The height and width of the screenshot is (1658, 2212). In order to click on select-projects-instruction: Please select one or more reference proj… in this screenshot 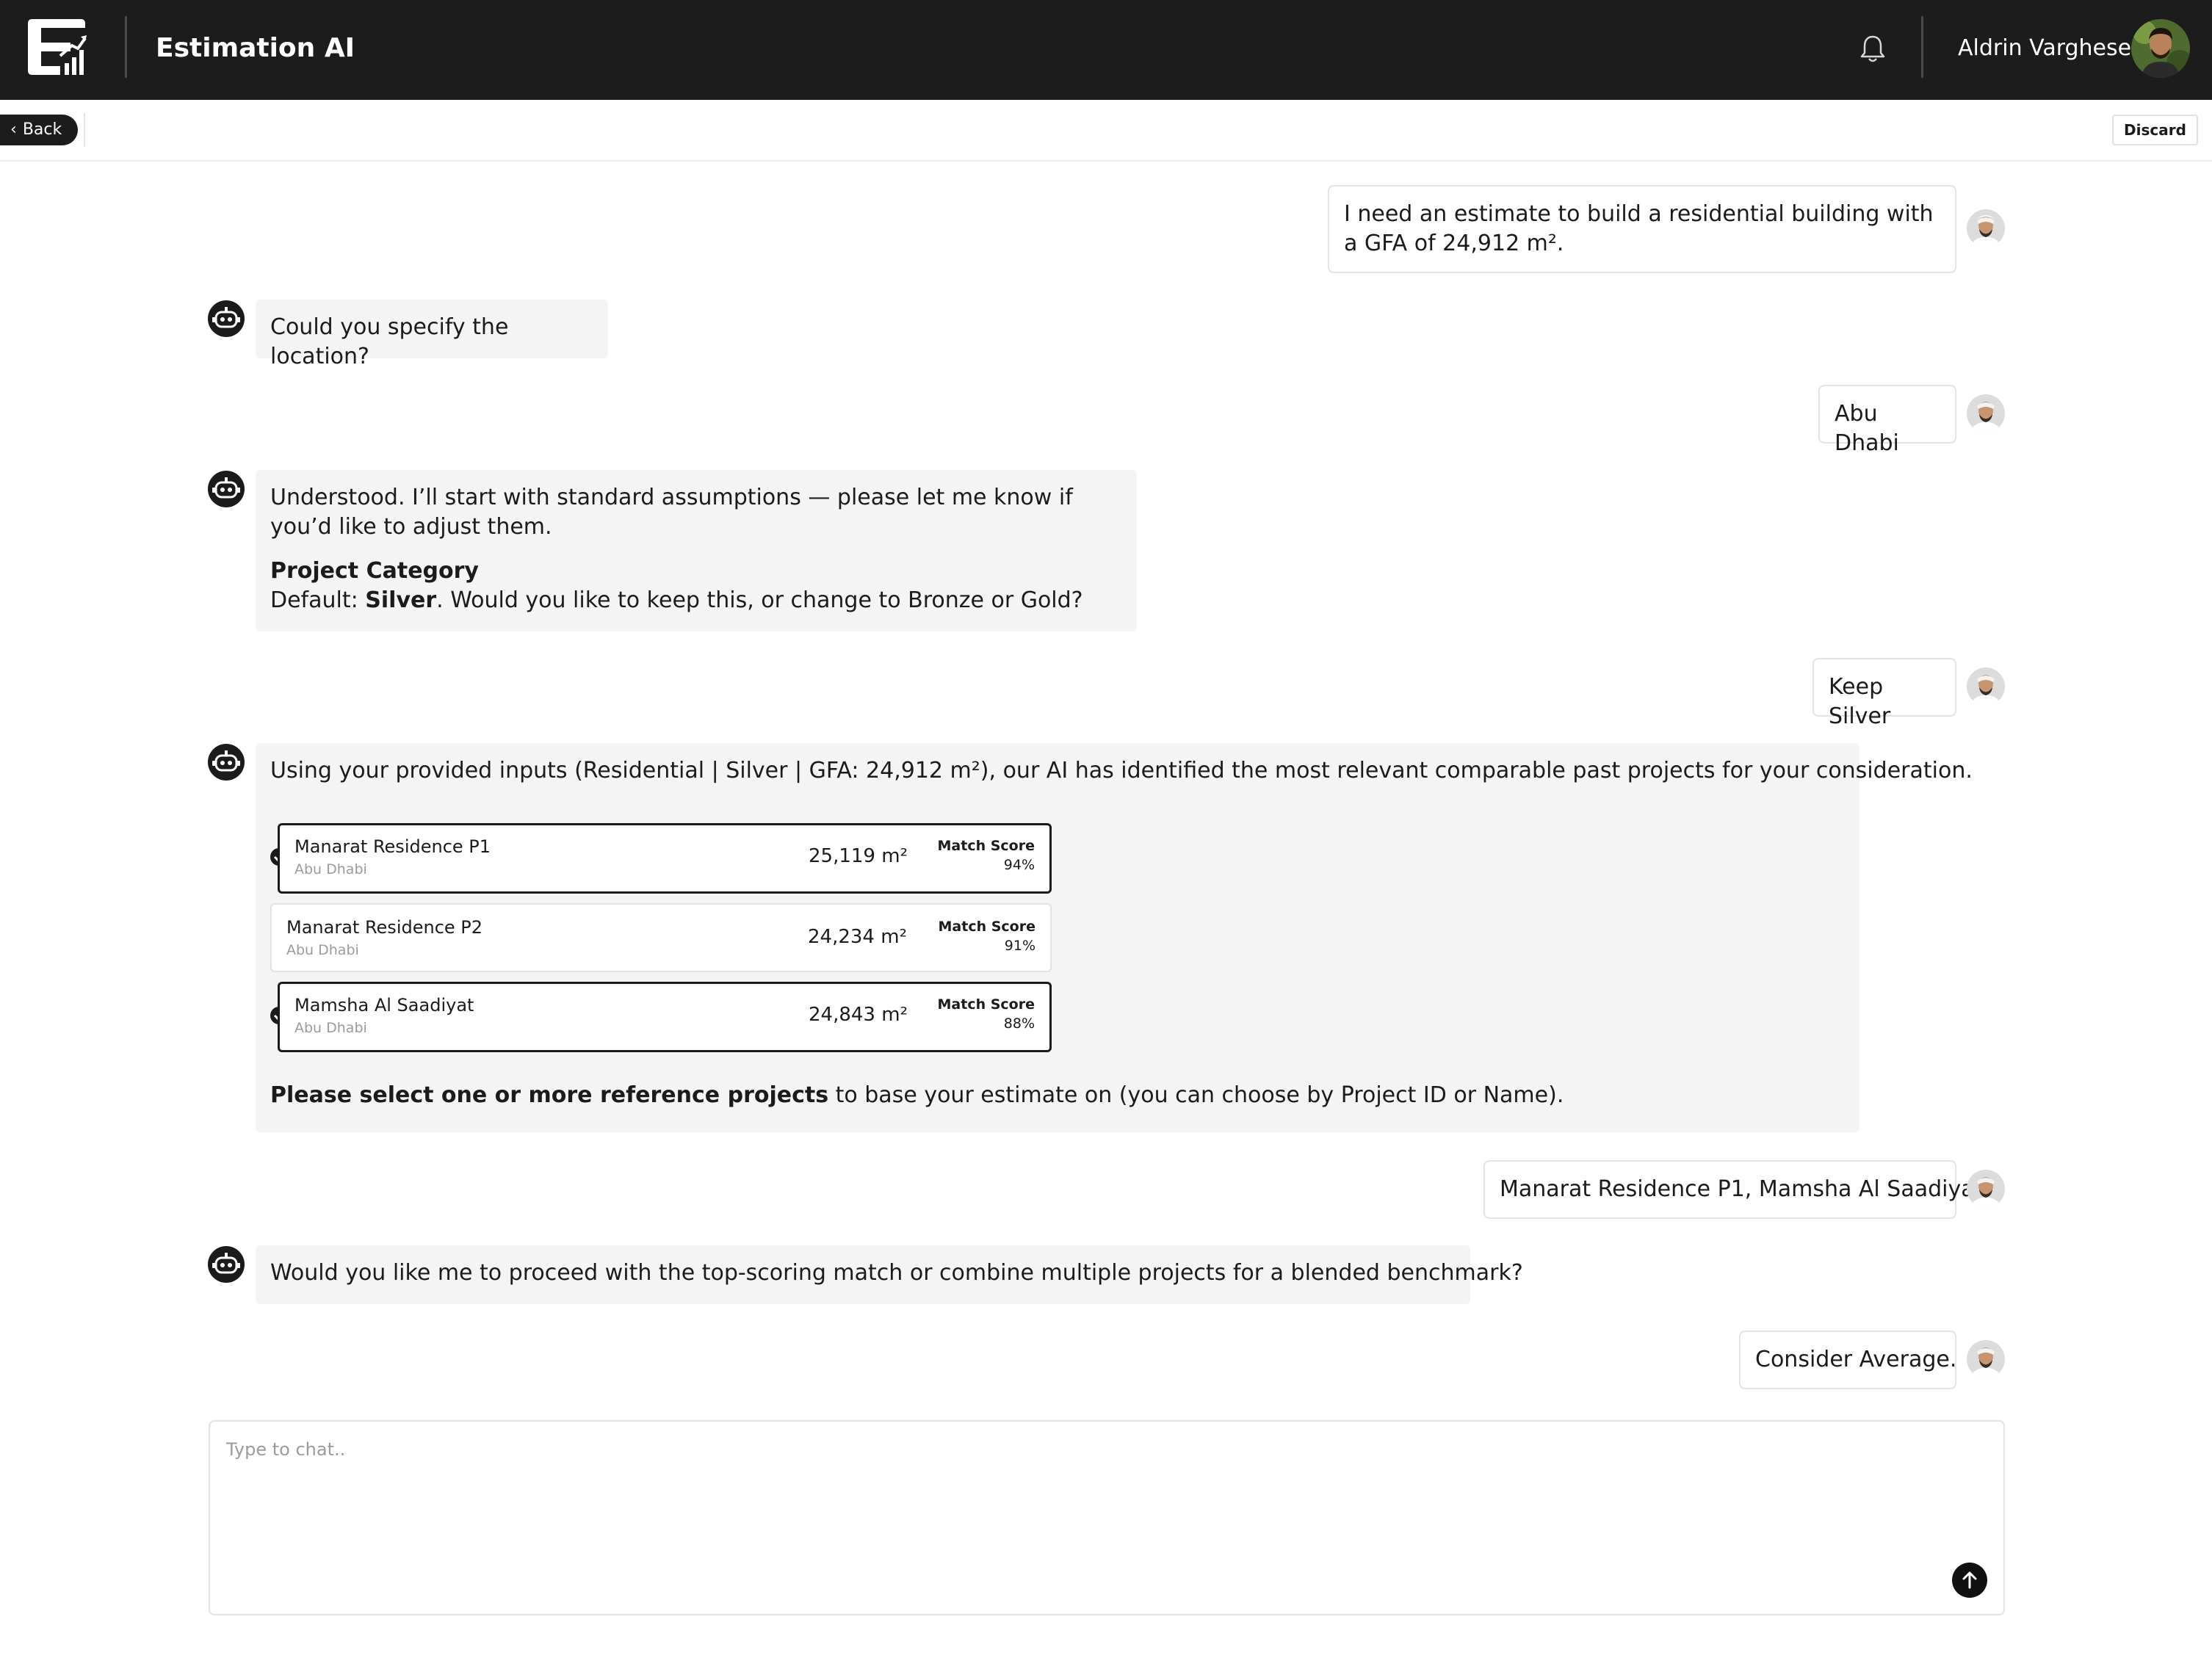, I will do `click(917, 1095)`.